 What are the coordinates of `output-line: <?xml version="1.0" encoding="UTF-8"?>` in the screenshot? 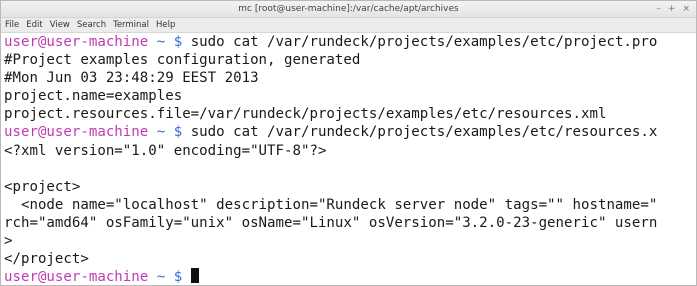 It's located at (165, 150).